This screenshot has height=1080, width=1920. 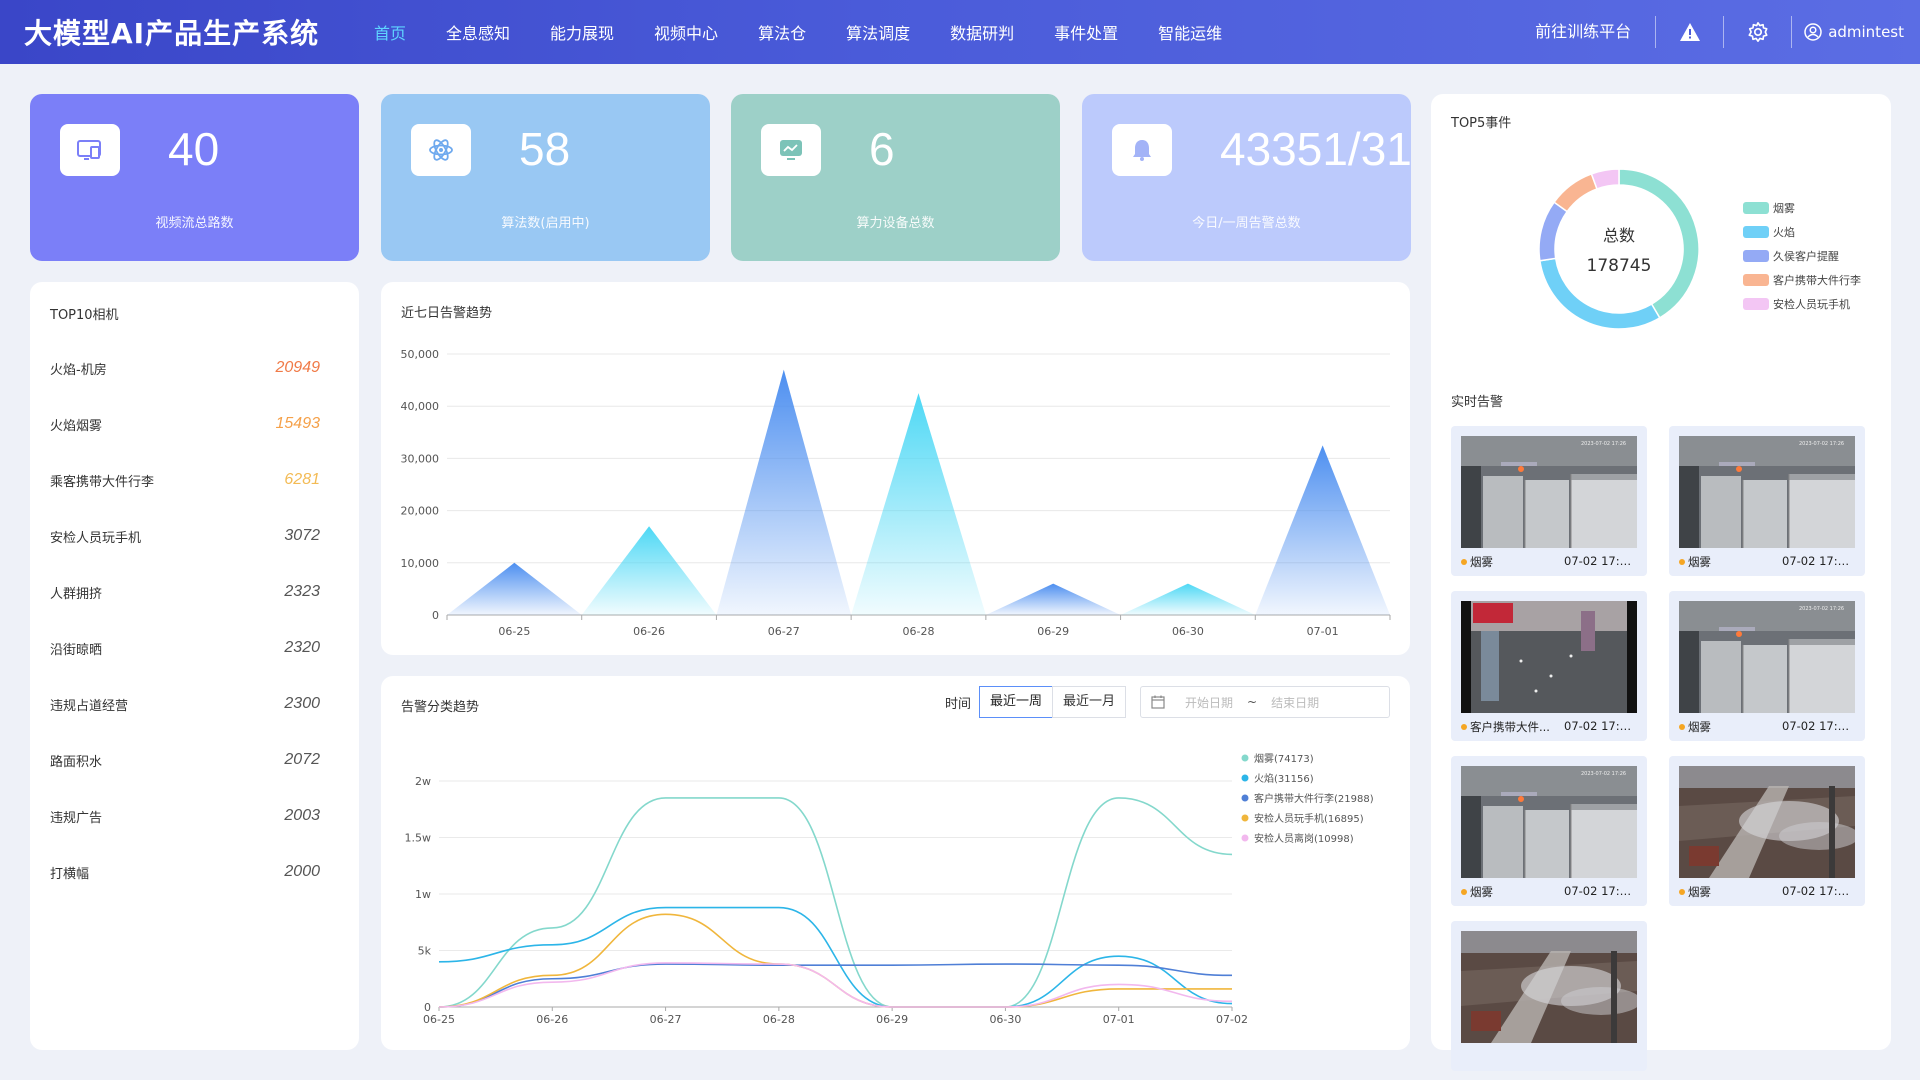 I want to click on y-tick-label: 50,000, so click(x=420, y=354).